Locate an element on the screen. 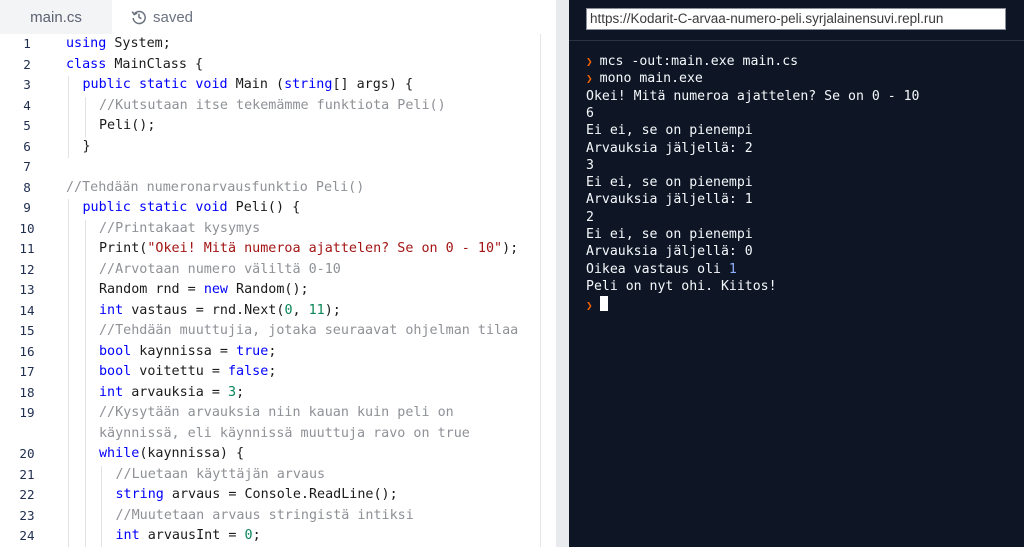 Image resolution: width=1024 pixels, height=547 pixels. code-token: ; is located at coordinates (240, 392).